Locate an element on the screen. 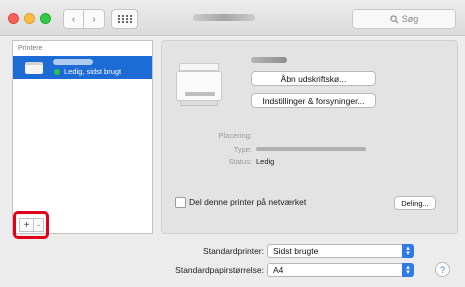 The width and height of the screenshot is (465, 287). back-button: ‹ is located at coordinates (73, 19).